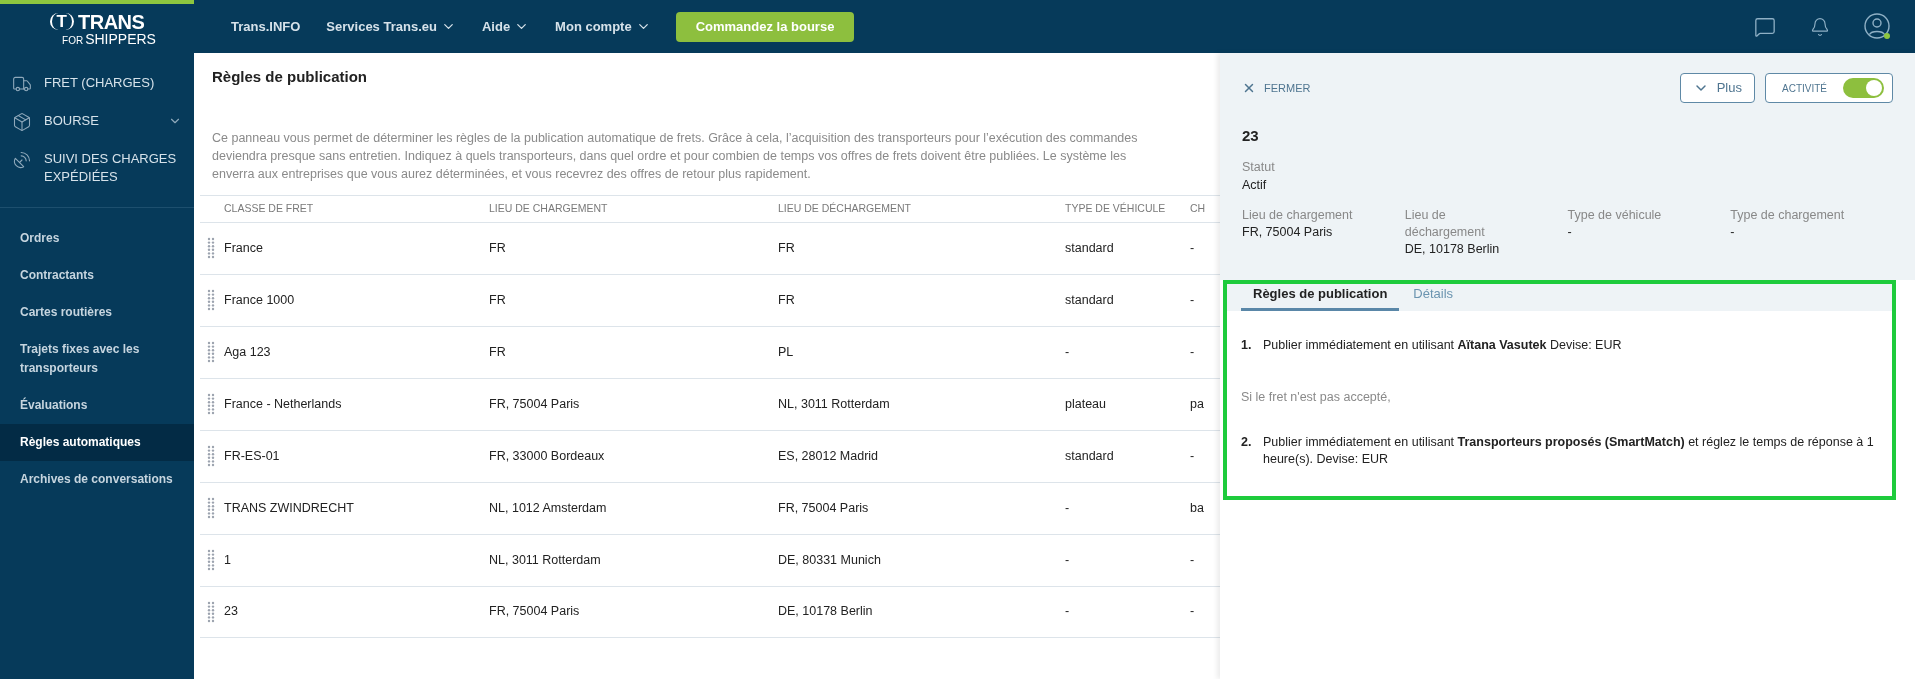 Image resolution: width=1915 pixels, height=679 pixels. What do you see at coordinates (289, 508) in the screenshot?
I see `table-cell-text: TRANS ZWINDRECHT` at bounding box center [289, 508].